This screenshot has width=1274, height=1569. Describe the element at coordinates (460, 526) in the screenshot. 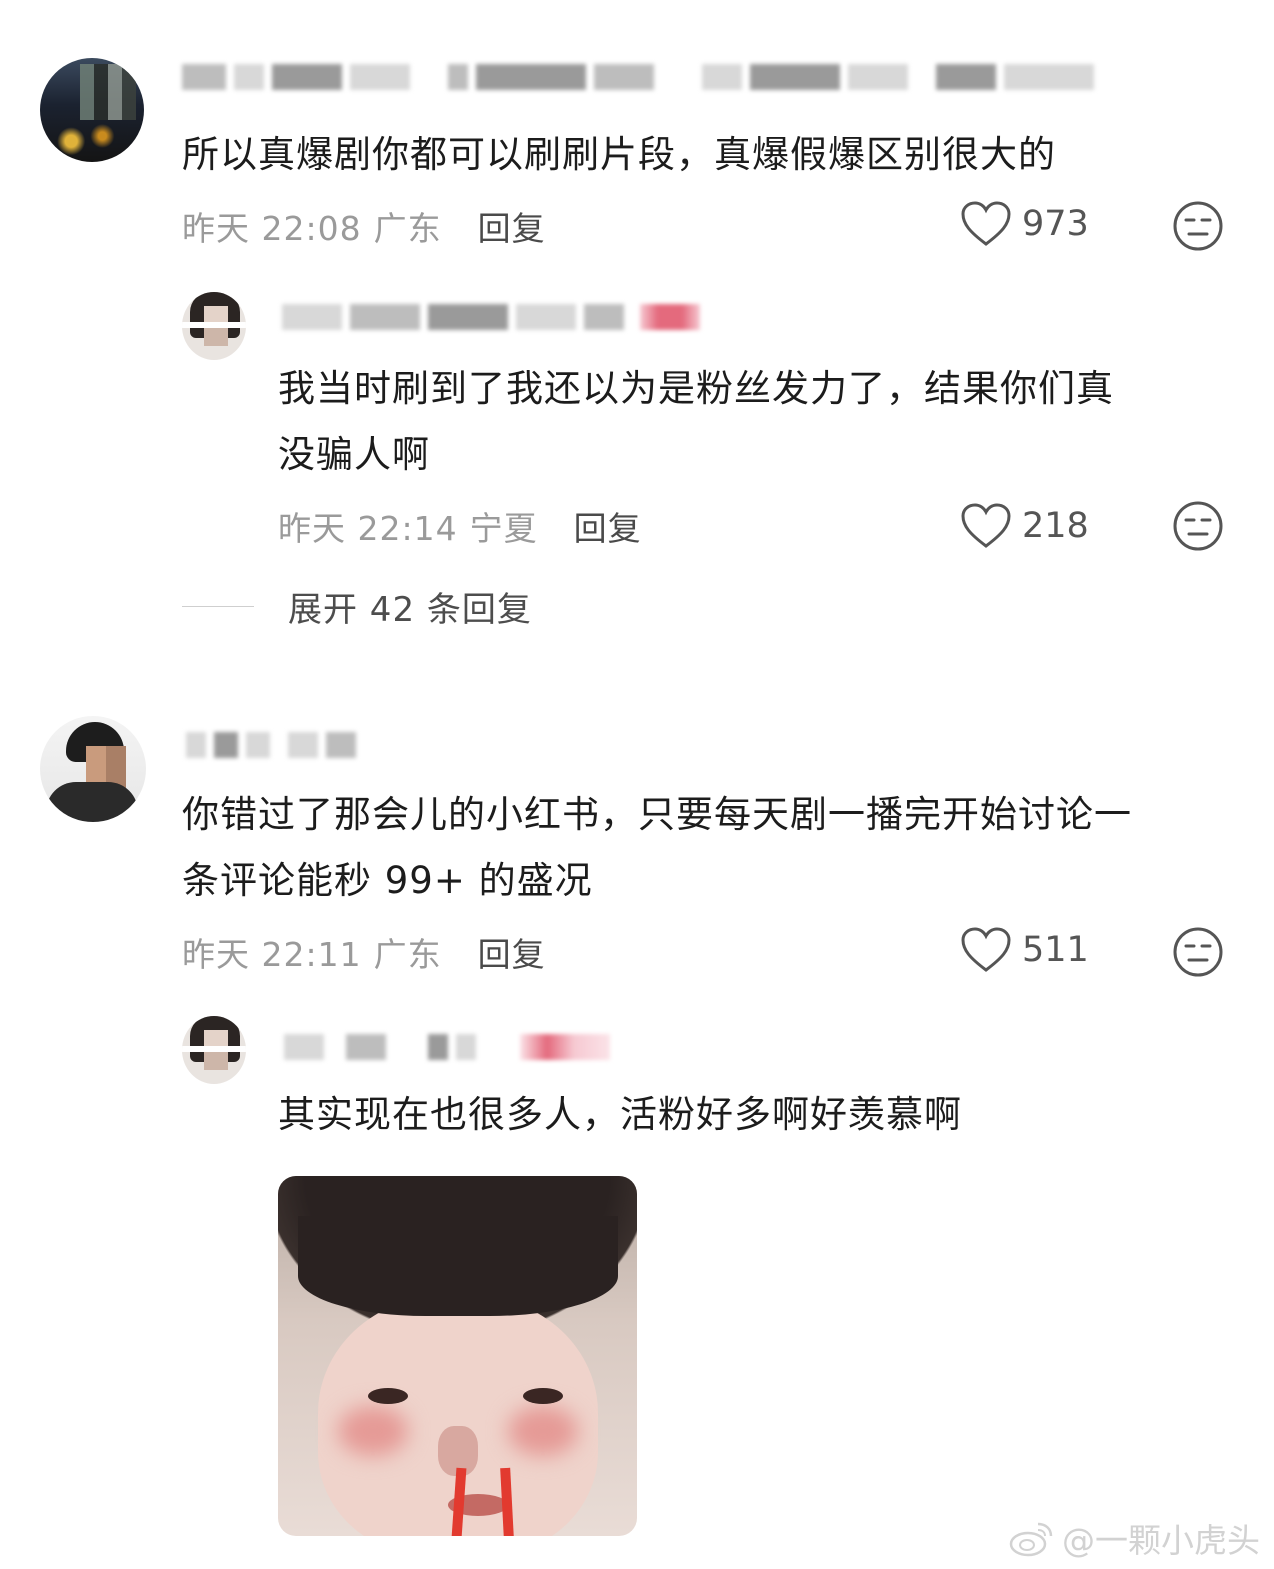

I see `reply-meta: 昨天 22:14 宁夏 回复` at that location.